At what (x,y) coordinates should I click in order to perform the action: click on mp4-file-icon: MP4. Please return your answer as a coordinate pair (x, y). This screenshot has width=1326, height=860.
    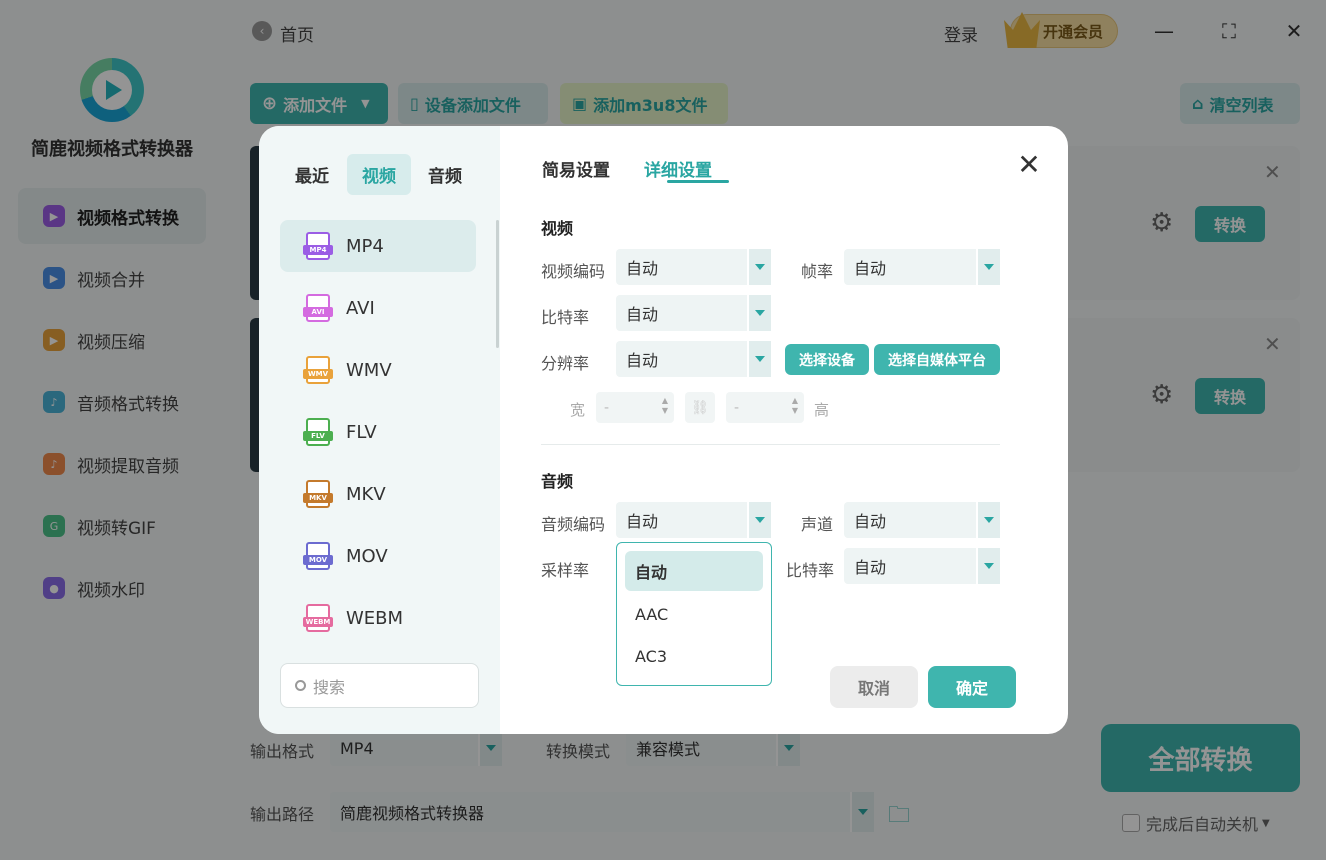
    Looking at the image, I should click on (318, 246).